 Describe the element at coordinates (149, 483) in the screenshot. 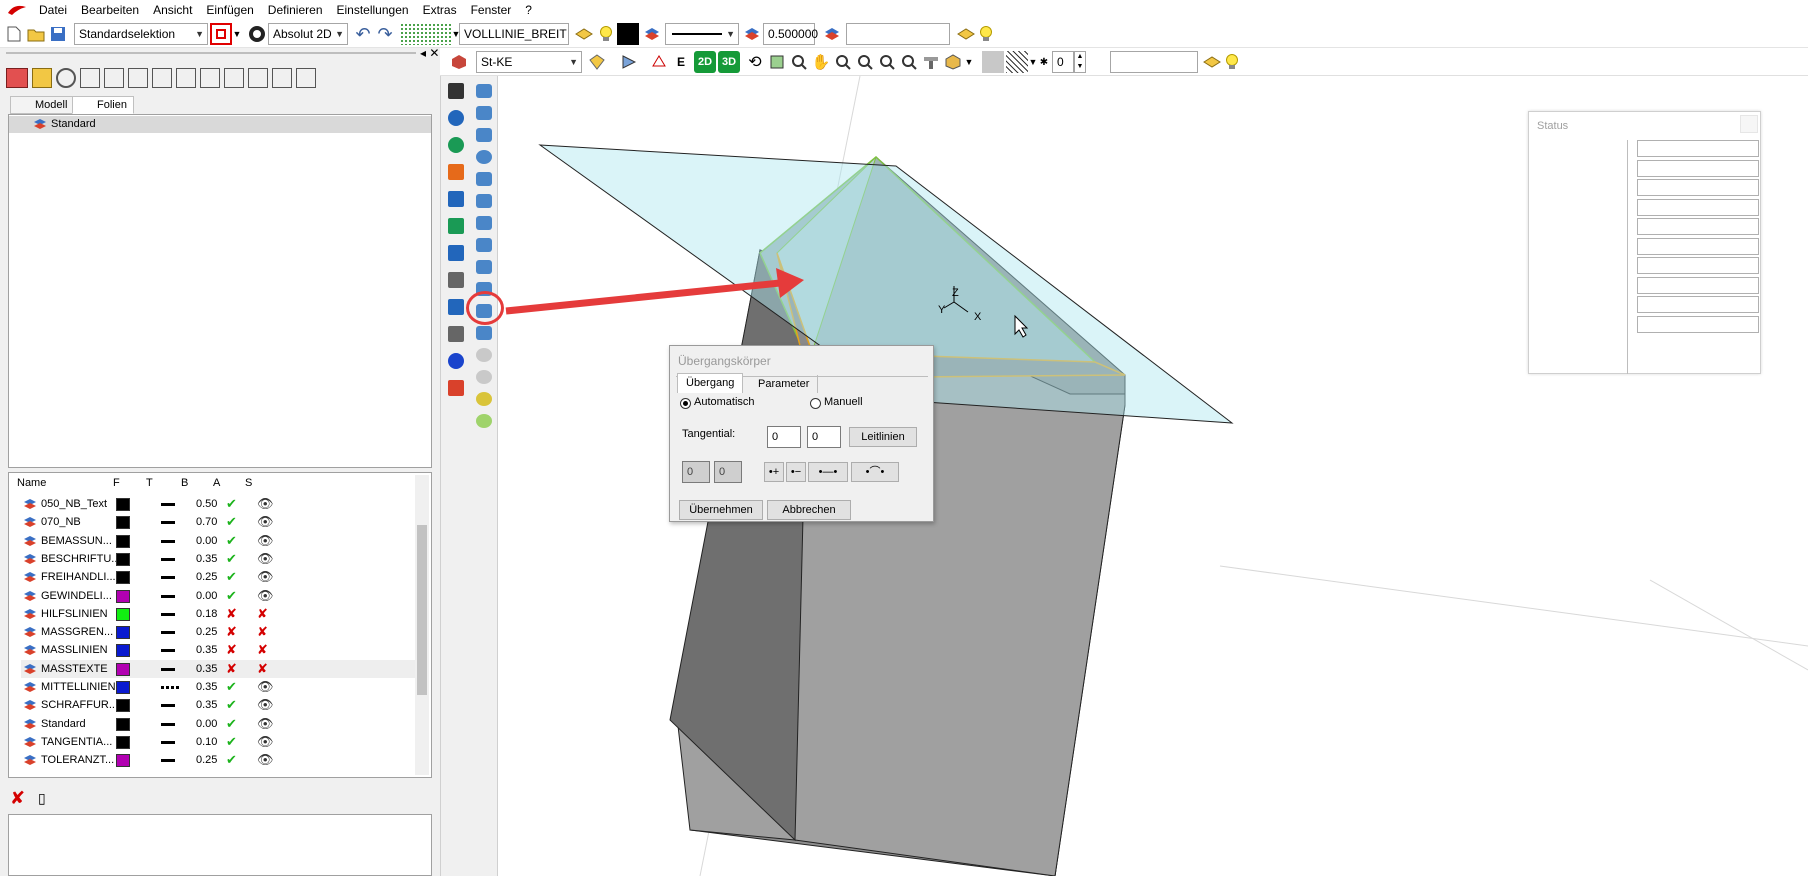

I see `col-t-header: T` at that location.